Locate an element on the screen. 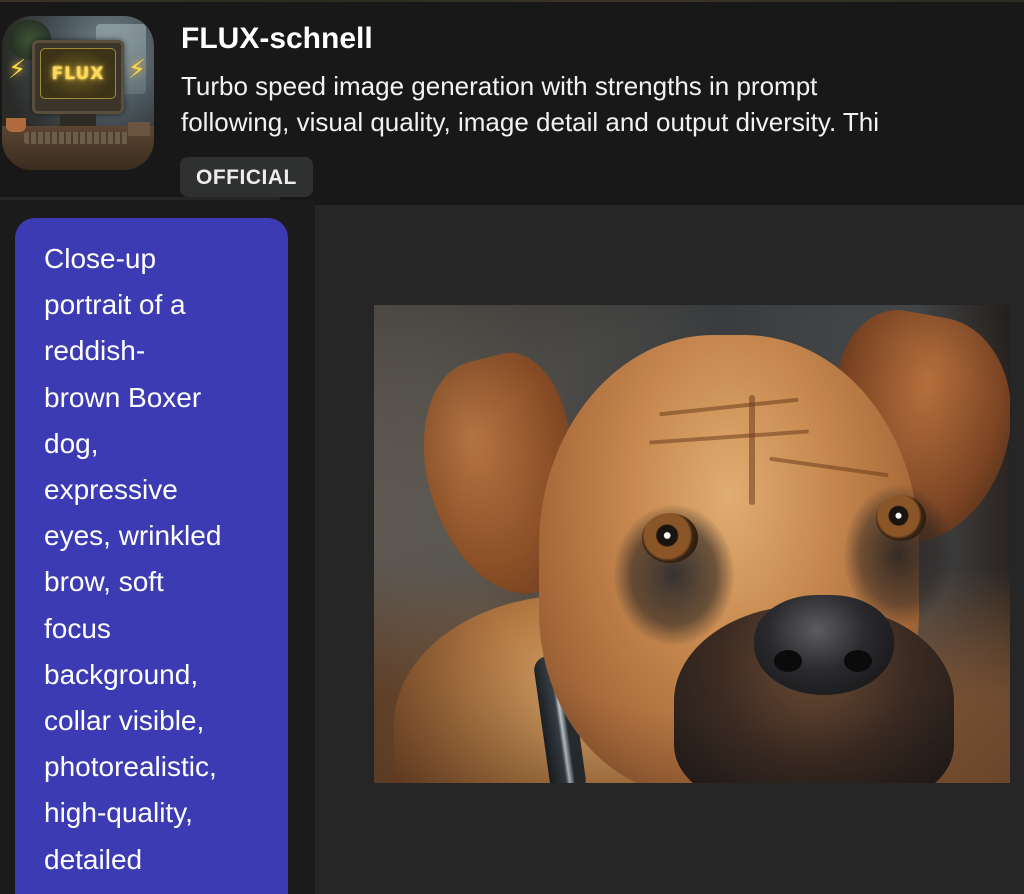  monitor-stand is located at coordinates (78, 120).